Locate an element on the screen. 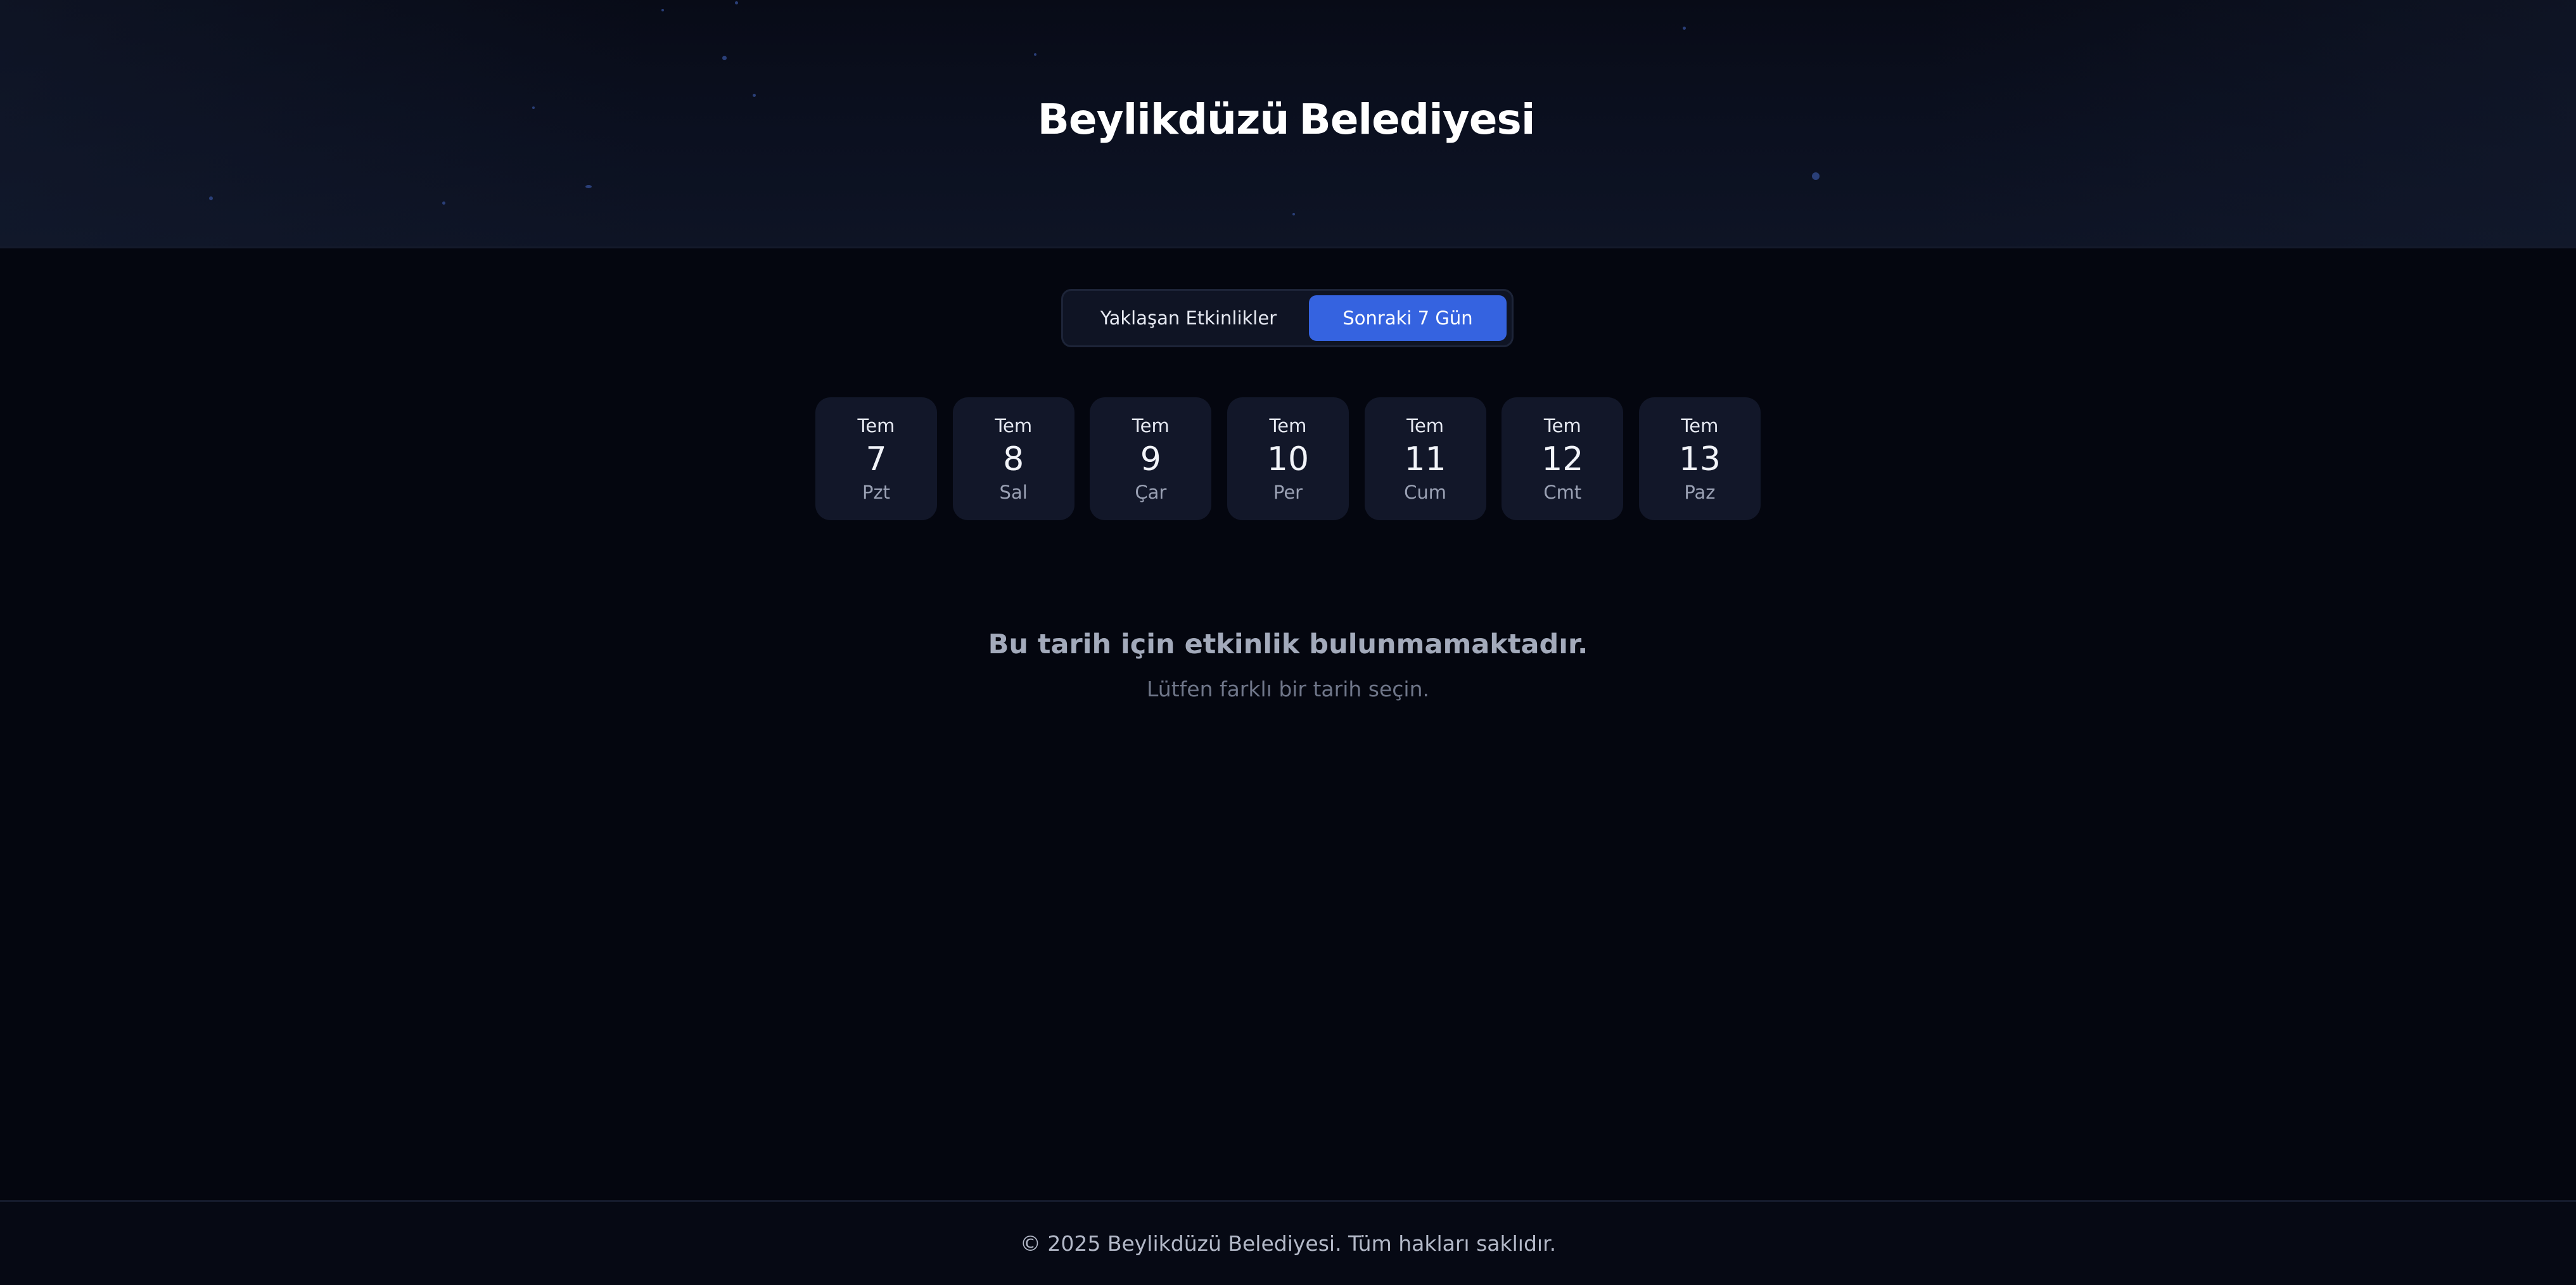 Image resolution: width=2576 pixels, height=1285 pixels. date-card-day: 8 is located at coordinates (1013, 459).